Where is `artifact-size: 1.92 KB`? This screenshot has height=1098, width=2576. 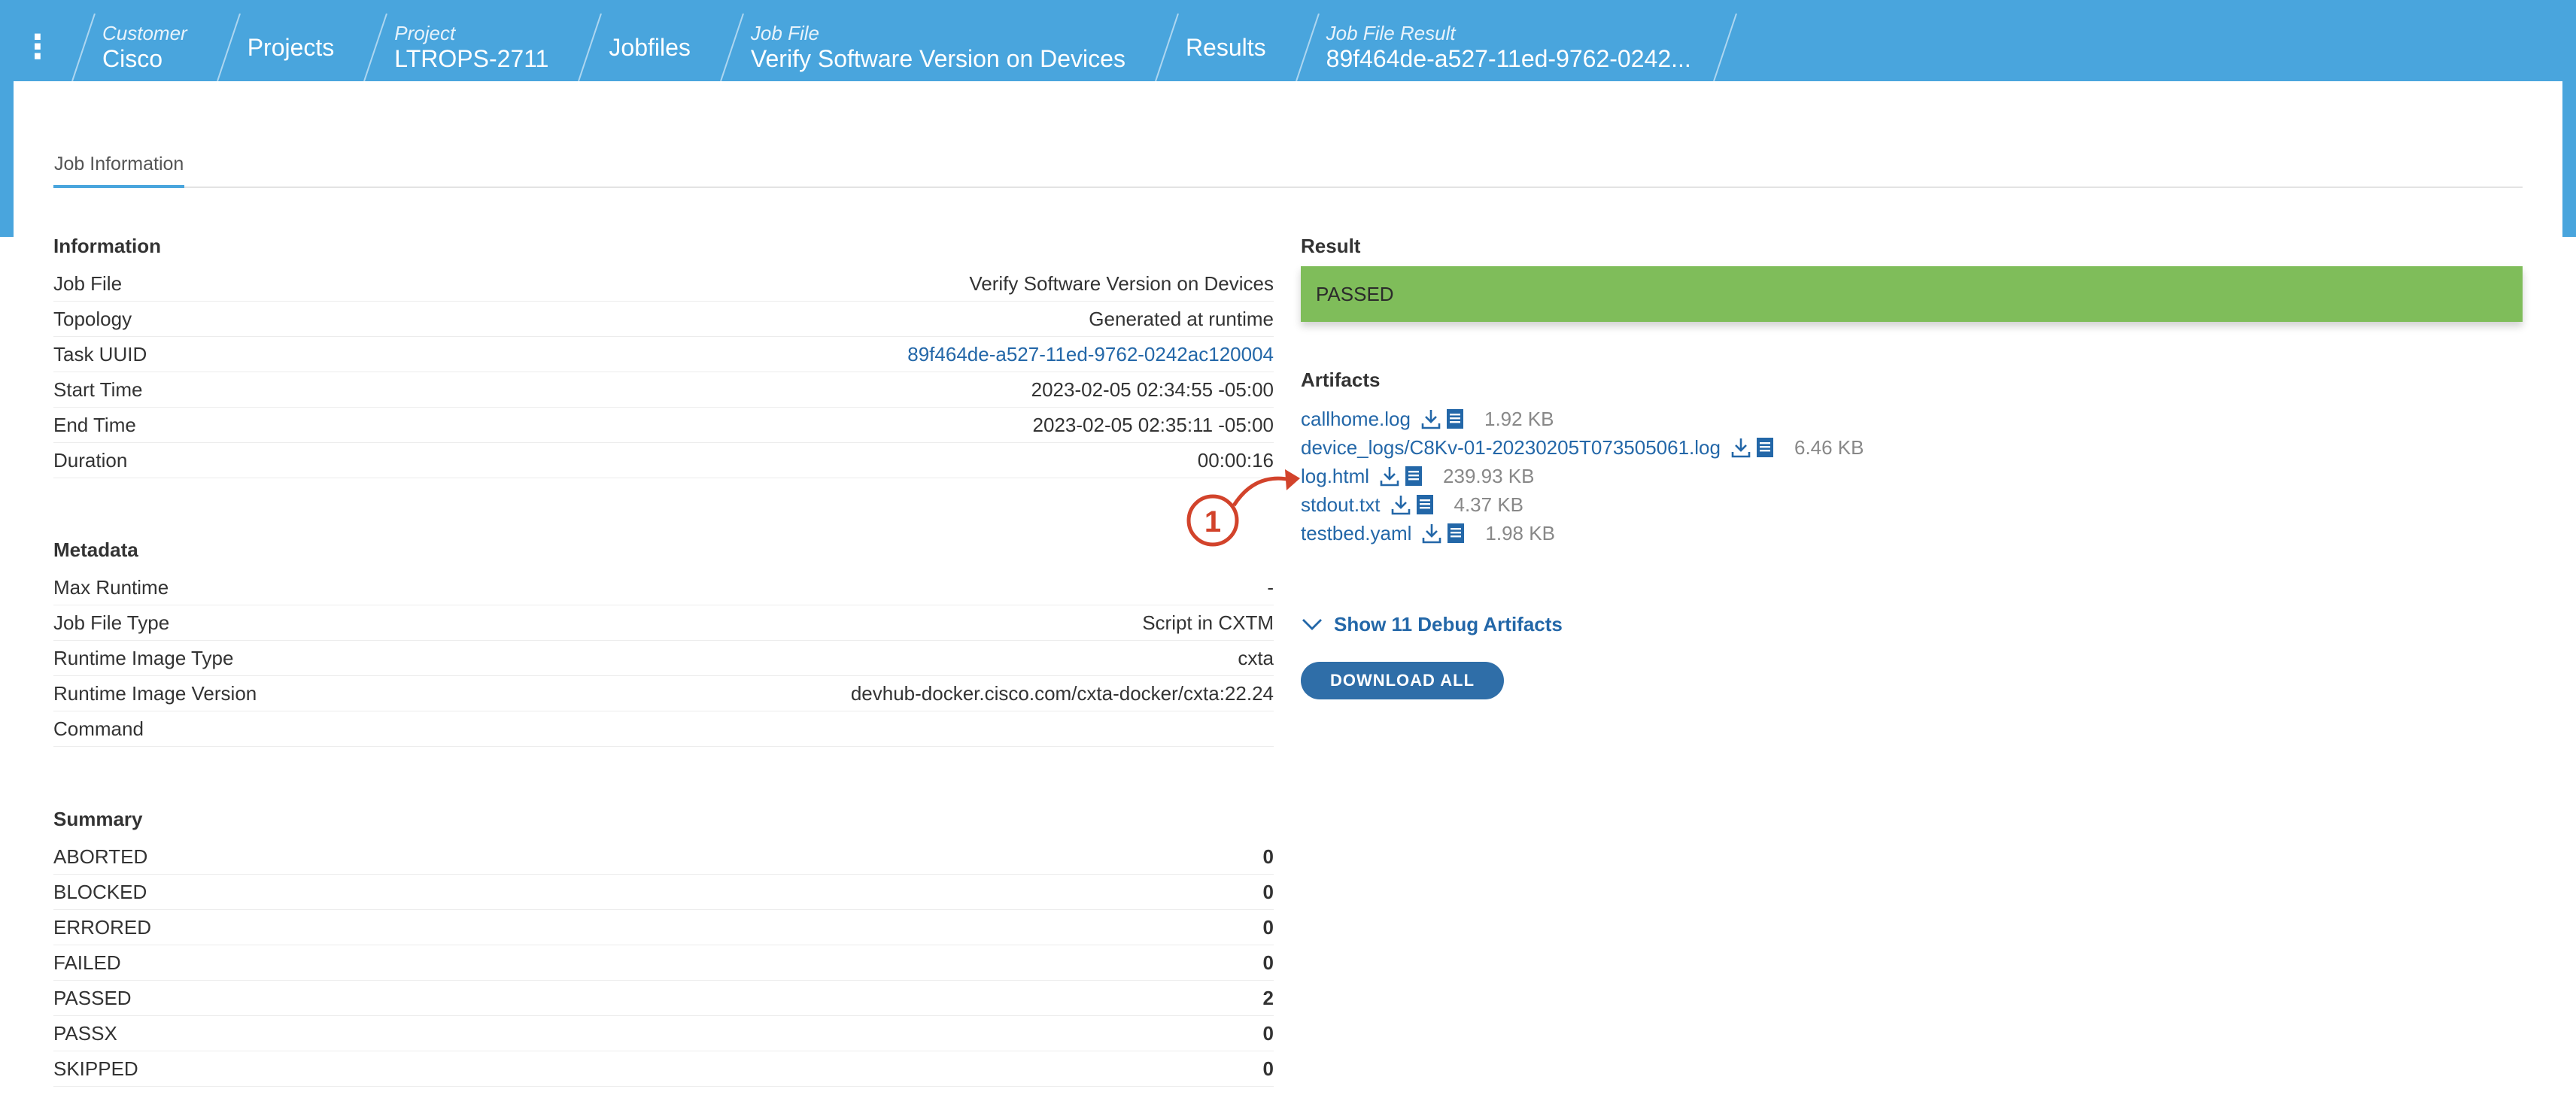
artifact-size: 1.92 KB is located at coordinates (1519, 418).